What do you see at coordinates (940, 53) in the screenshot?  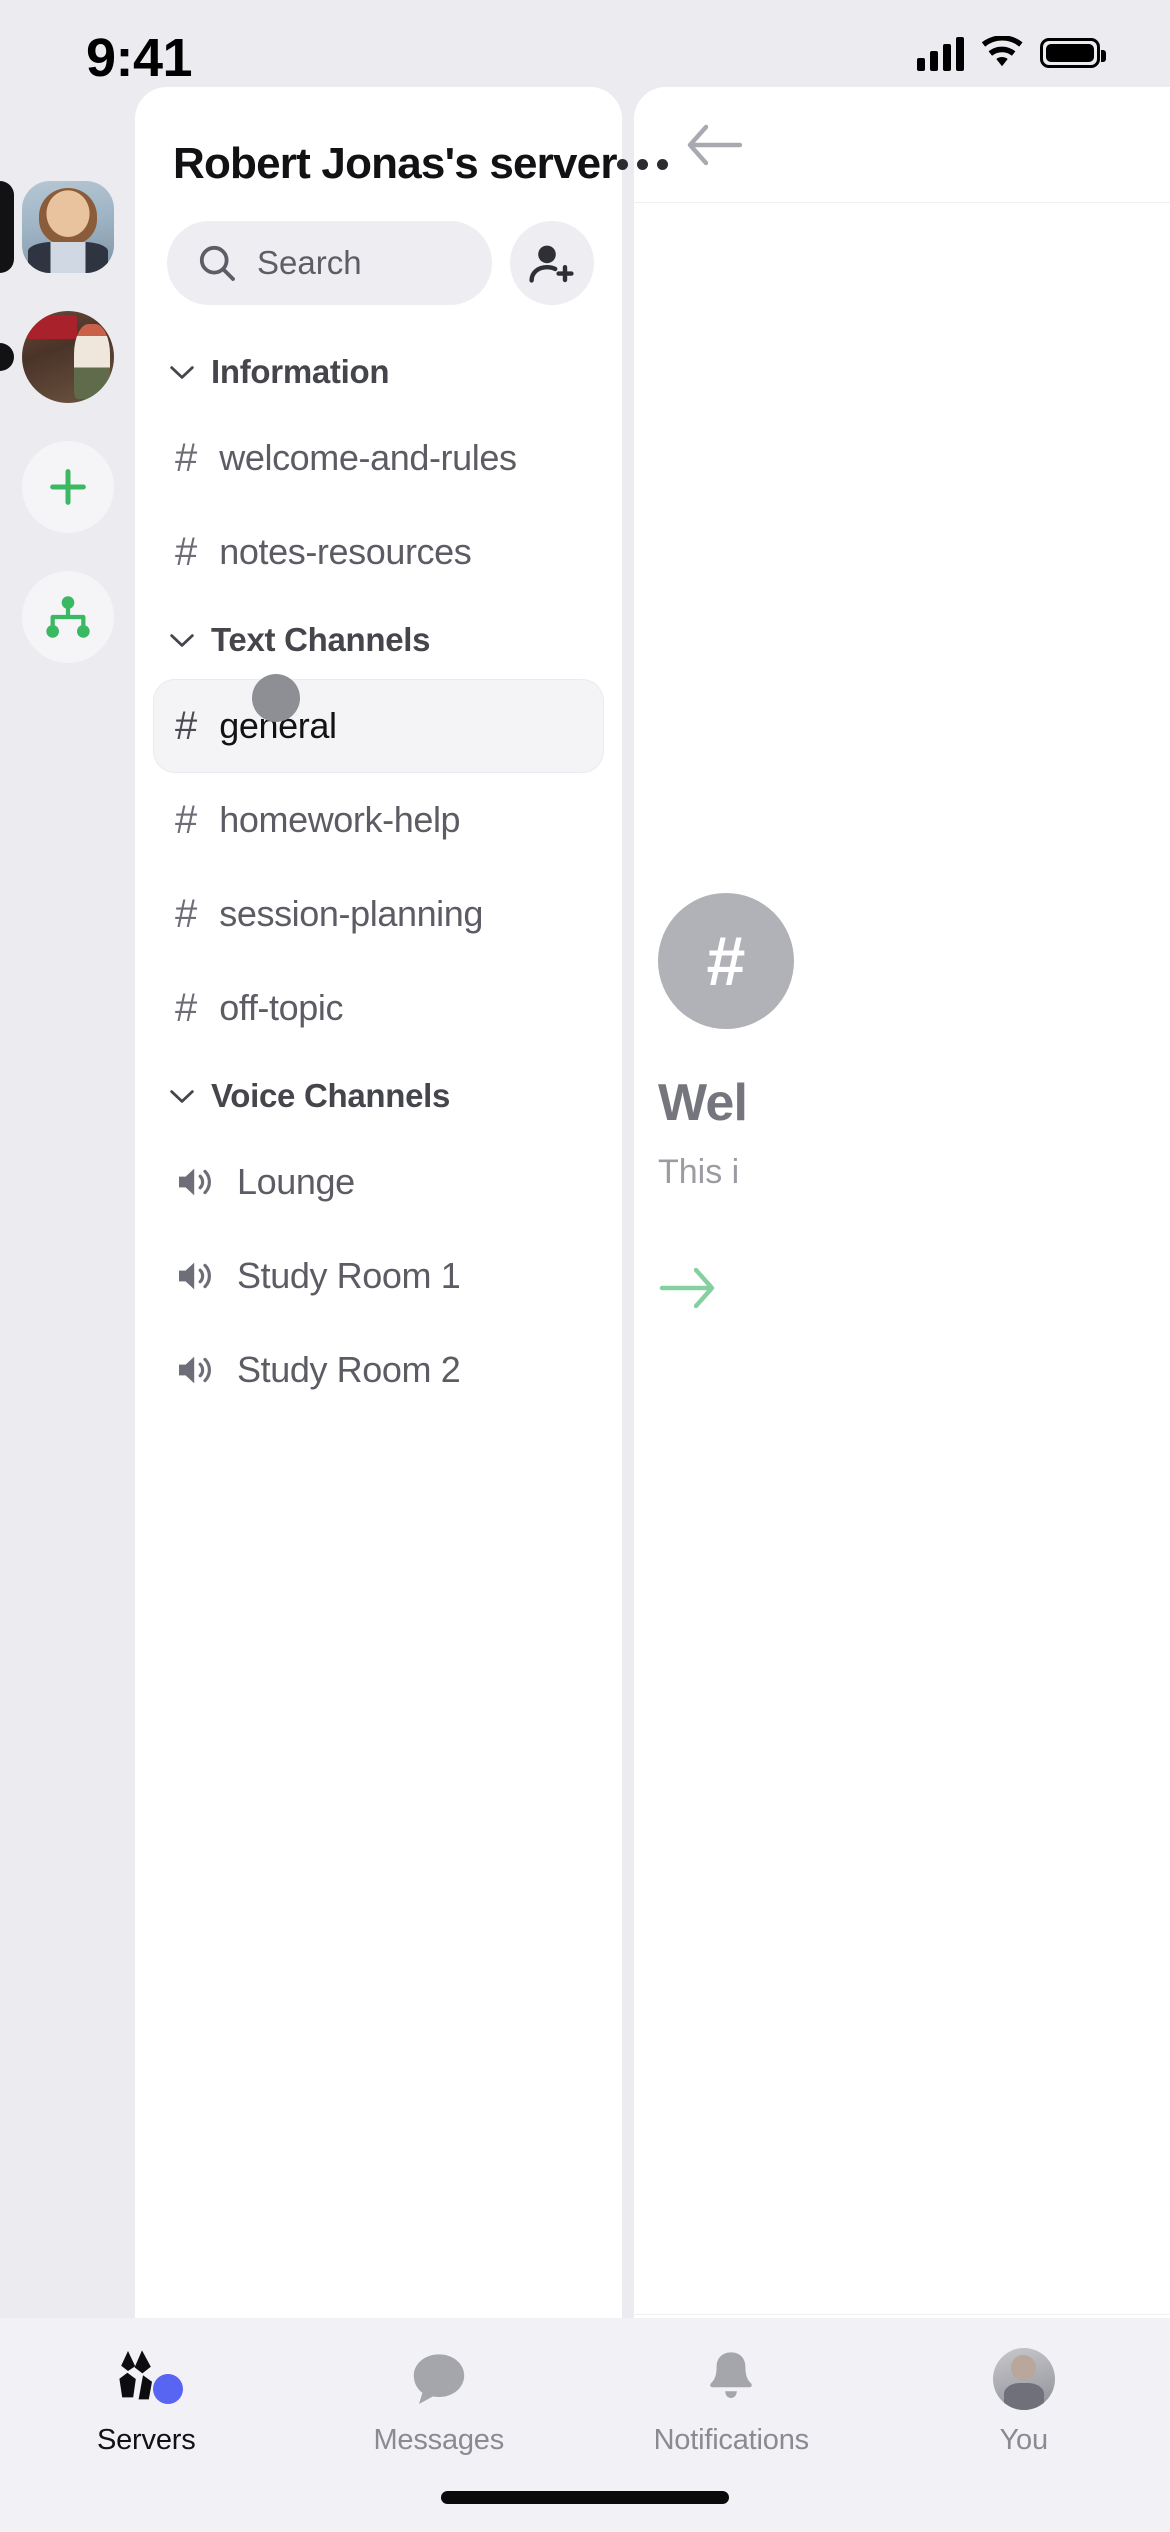 I see `cellular-bars-icon` at bounding box center [940, 53].